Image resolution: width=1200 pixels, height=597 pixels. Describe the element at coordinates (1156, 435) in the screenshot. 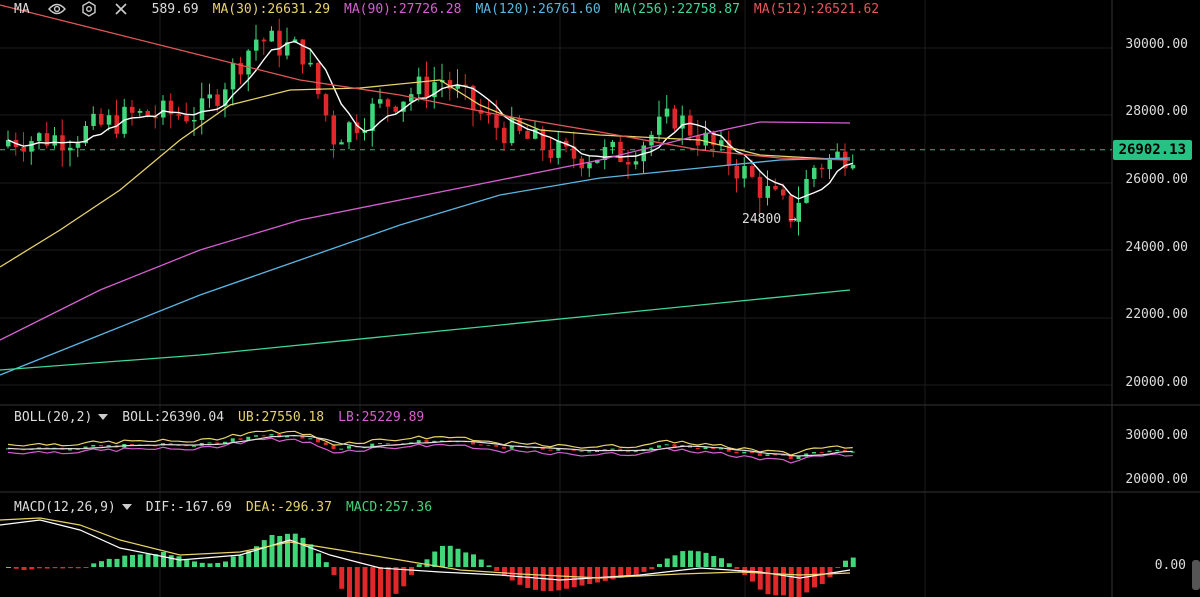

I see `boll-axis-label: 30000.00` at that location.